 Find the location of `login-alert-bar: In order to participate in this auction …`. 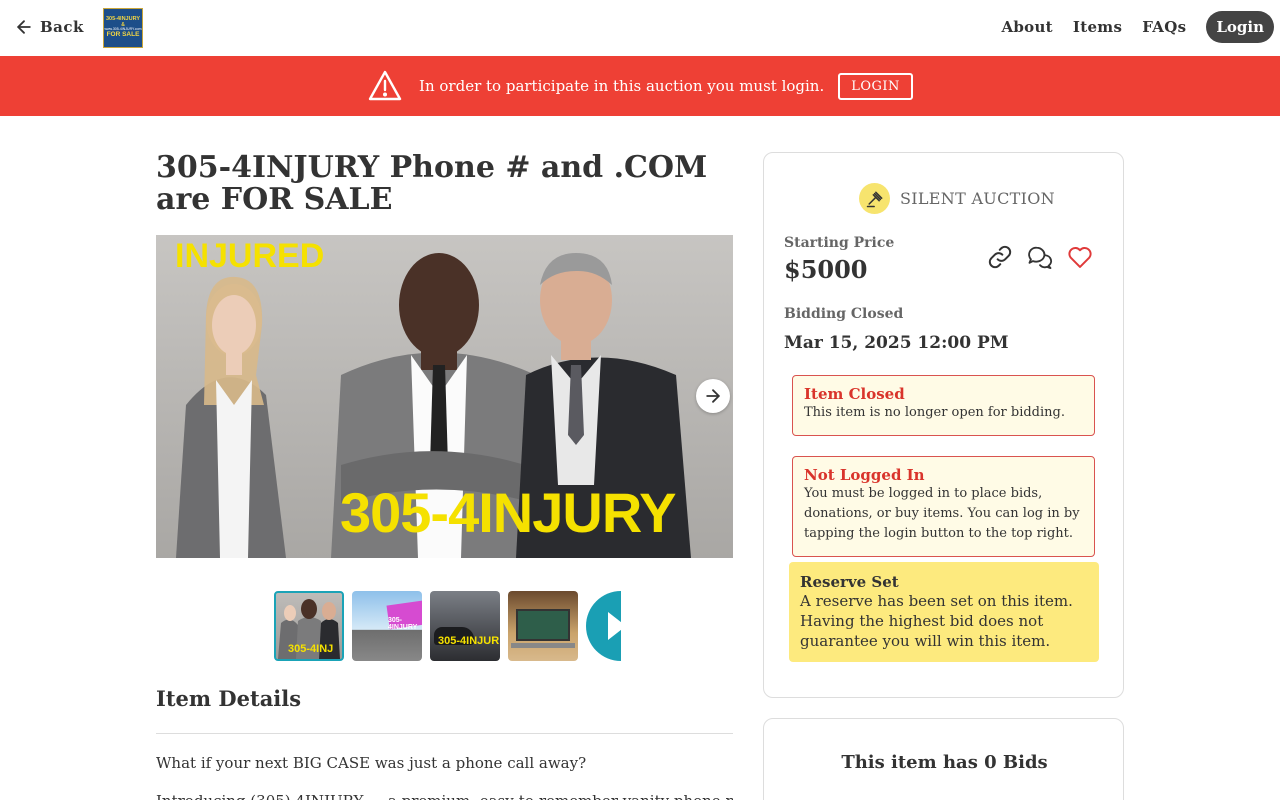

login-alert-bar: In order to participate in this auction … is located at coordinates (640, 86).